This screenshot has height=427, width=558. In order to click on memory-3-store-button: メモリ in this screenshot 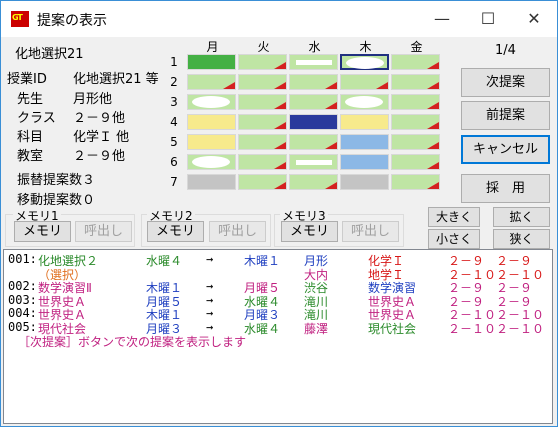, I will do `click(309, 231)`.